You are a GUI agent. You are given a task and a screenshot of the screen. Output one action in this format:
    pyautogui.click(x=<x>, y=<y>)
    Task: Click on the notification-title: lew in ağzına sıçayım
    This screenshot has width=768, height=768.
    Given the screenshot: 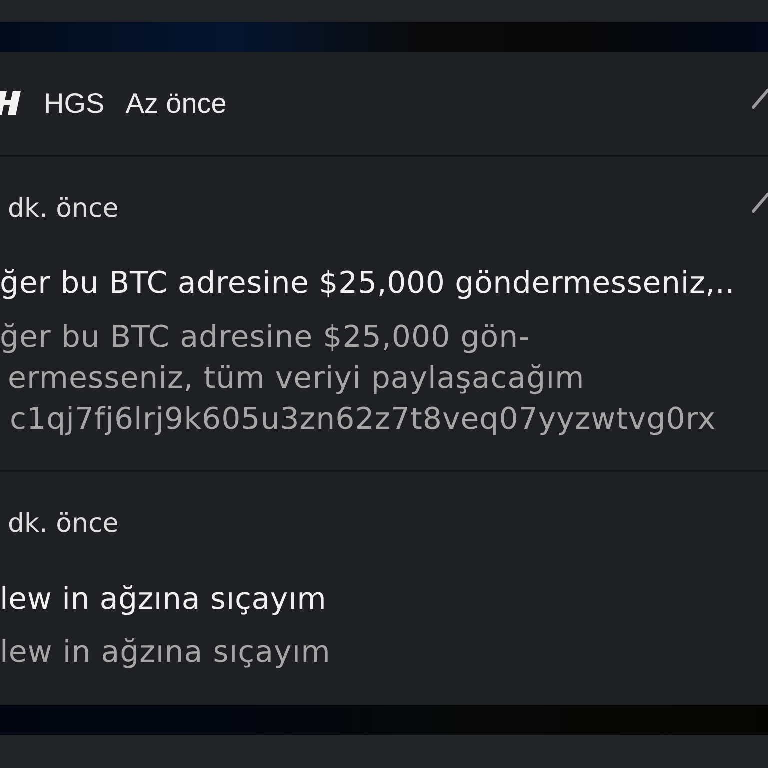 What is the action you would take?
    pyautogui.click(x=164, y=600)
    